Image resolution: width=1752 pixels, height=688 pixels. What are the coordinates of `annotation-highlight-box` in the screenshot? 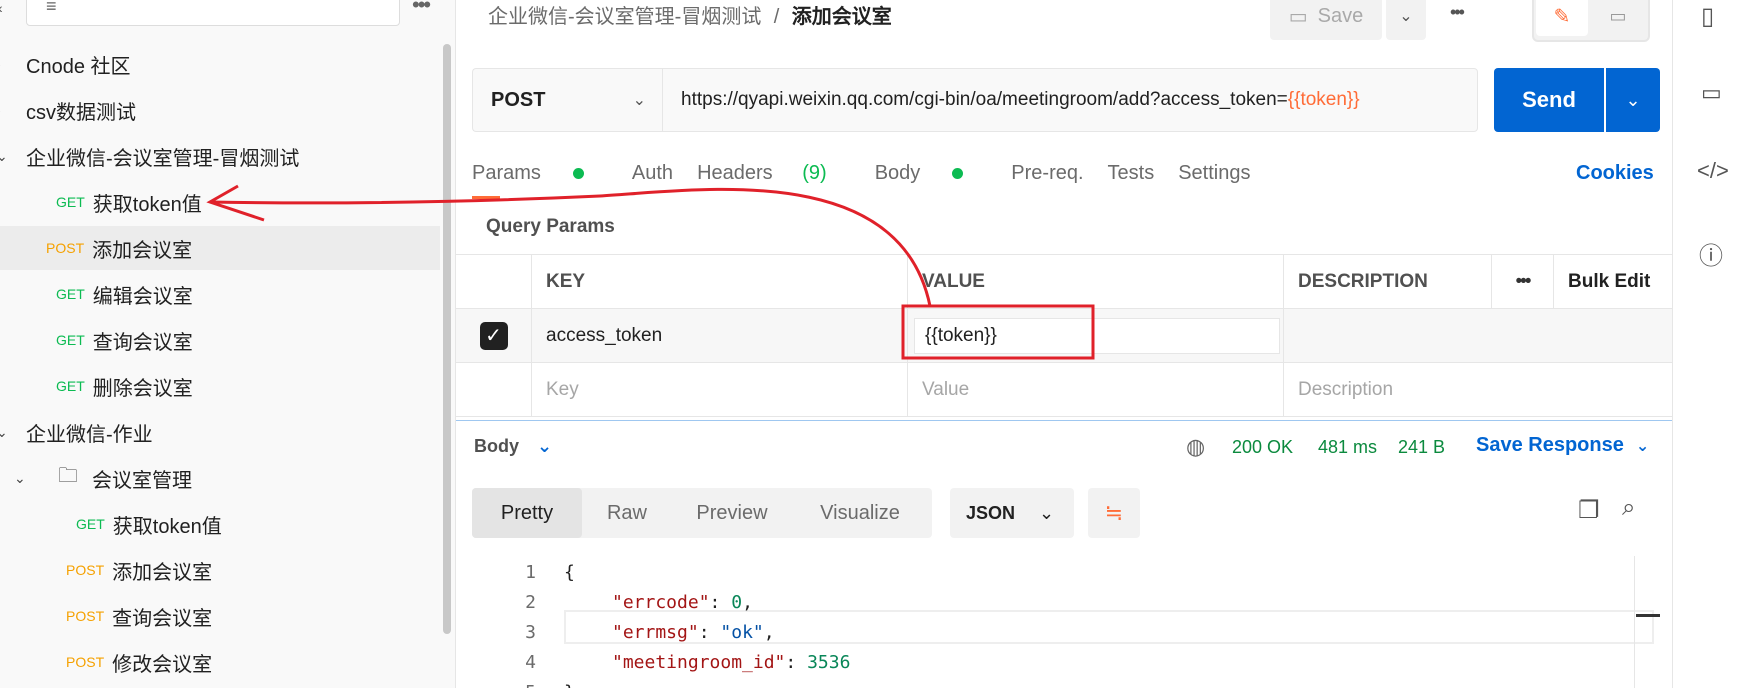 It's located at (998, 332).